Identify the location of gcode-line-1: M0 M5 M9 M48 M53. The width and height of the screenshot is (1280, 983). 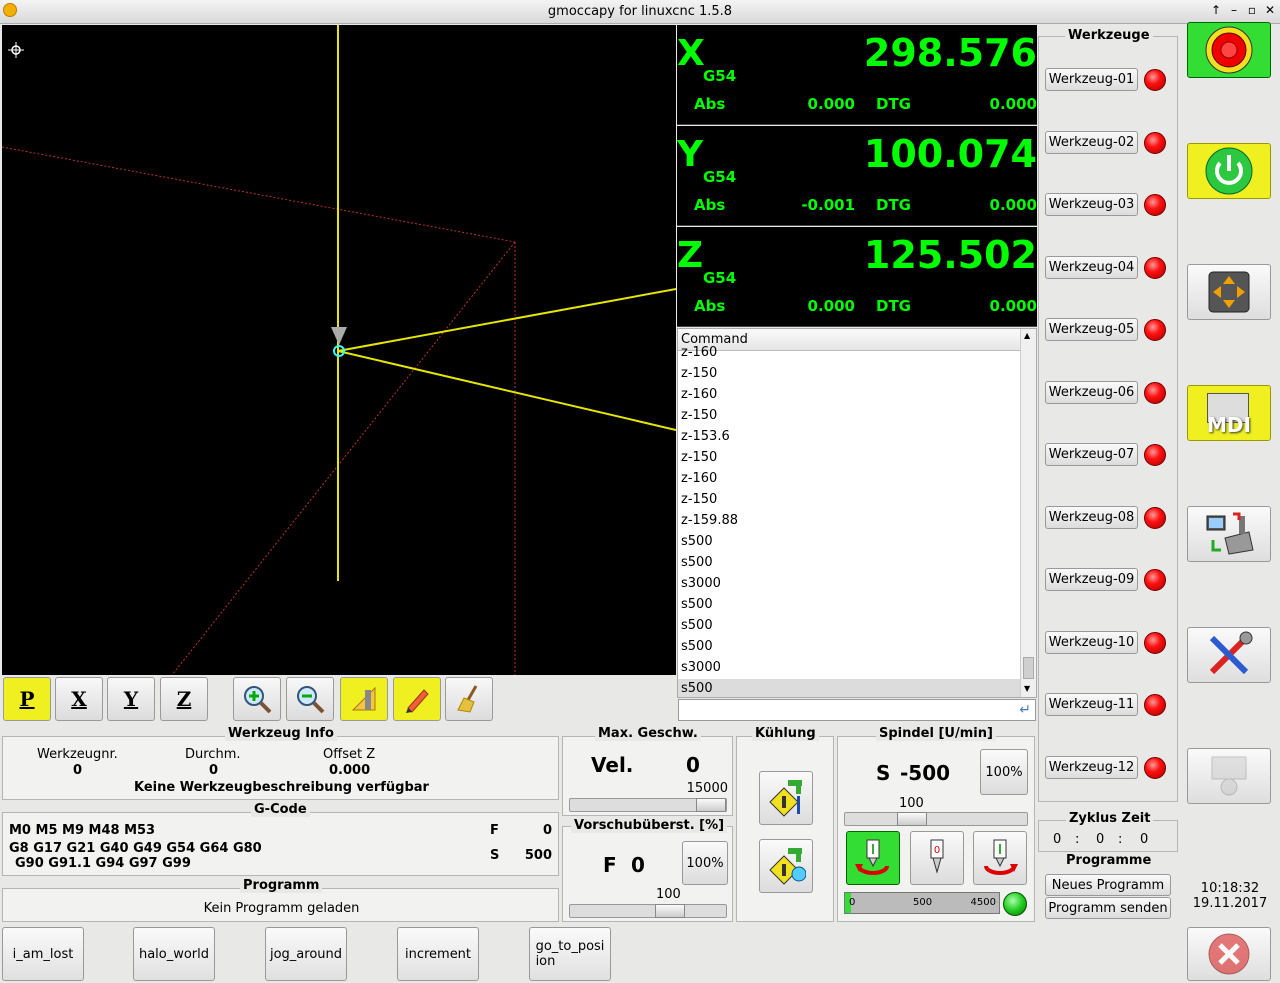
(82, 830).